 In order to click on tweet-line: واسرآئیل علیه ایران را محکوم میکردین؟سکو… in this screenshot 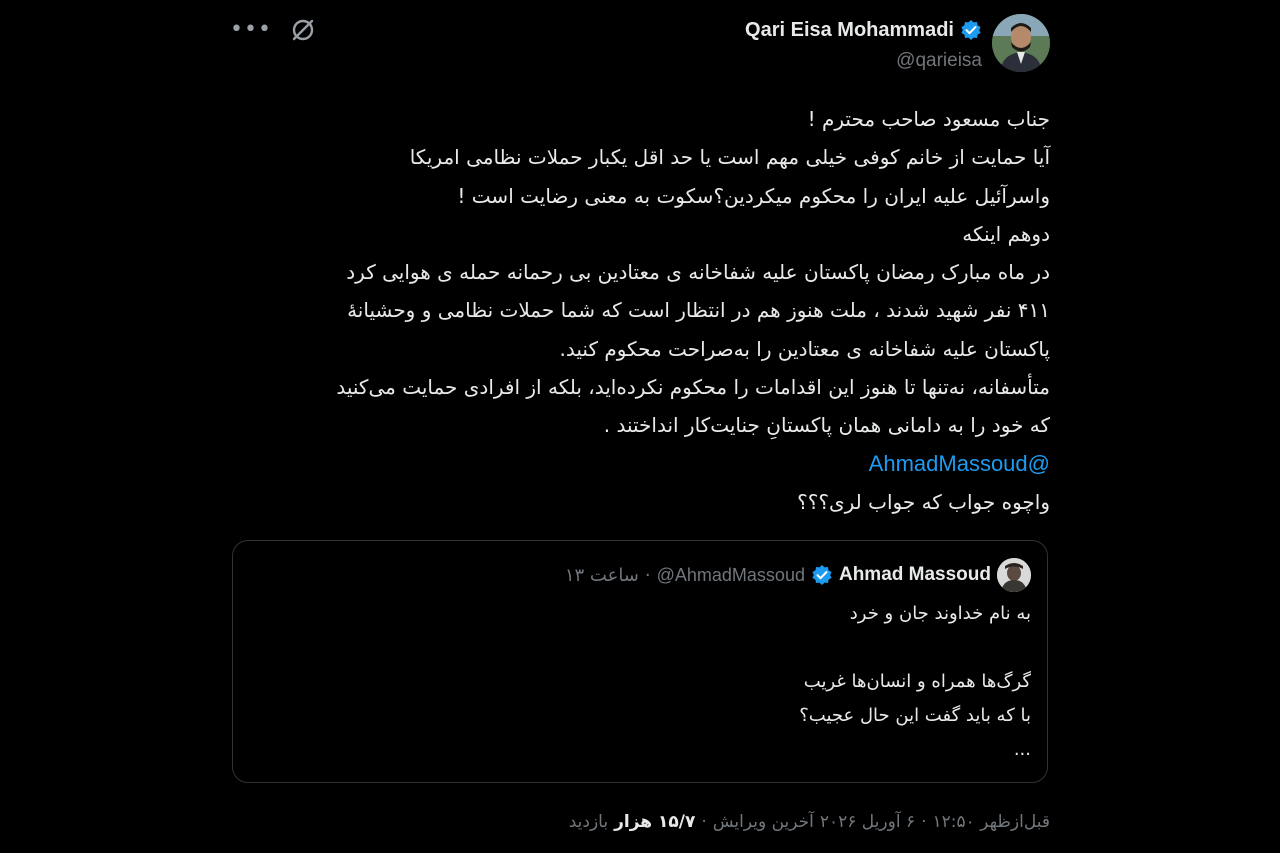, I will do `click(753, 195)`.